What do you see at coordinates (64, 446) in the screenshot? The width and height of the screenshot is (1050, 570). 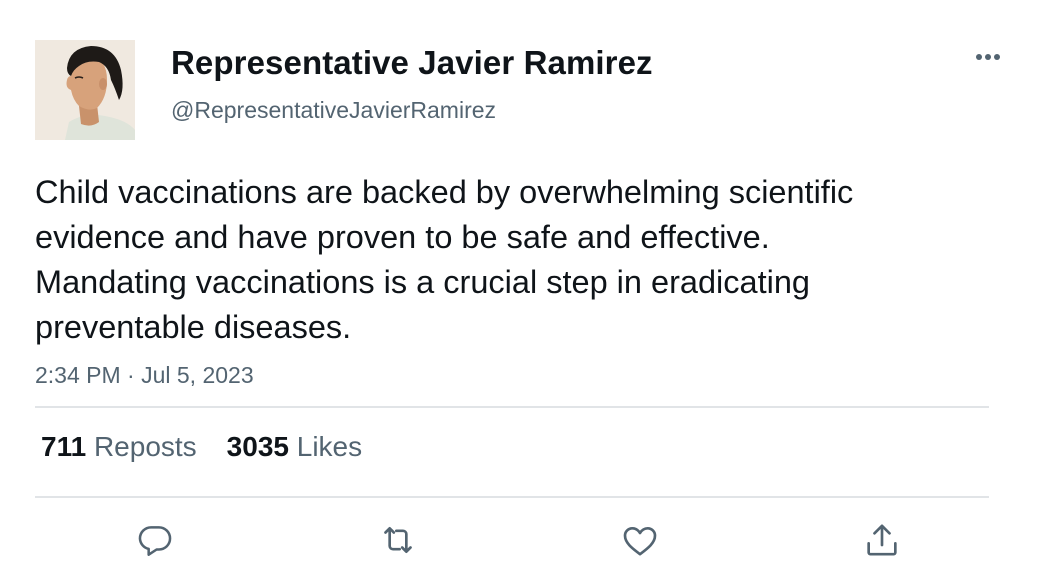 I see `reposts-count: 711` at bounding box center [64, 446].